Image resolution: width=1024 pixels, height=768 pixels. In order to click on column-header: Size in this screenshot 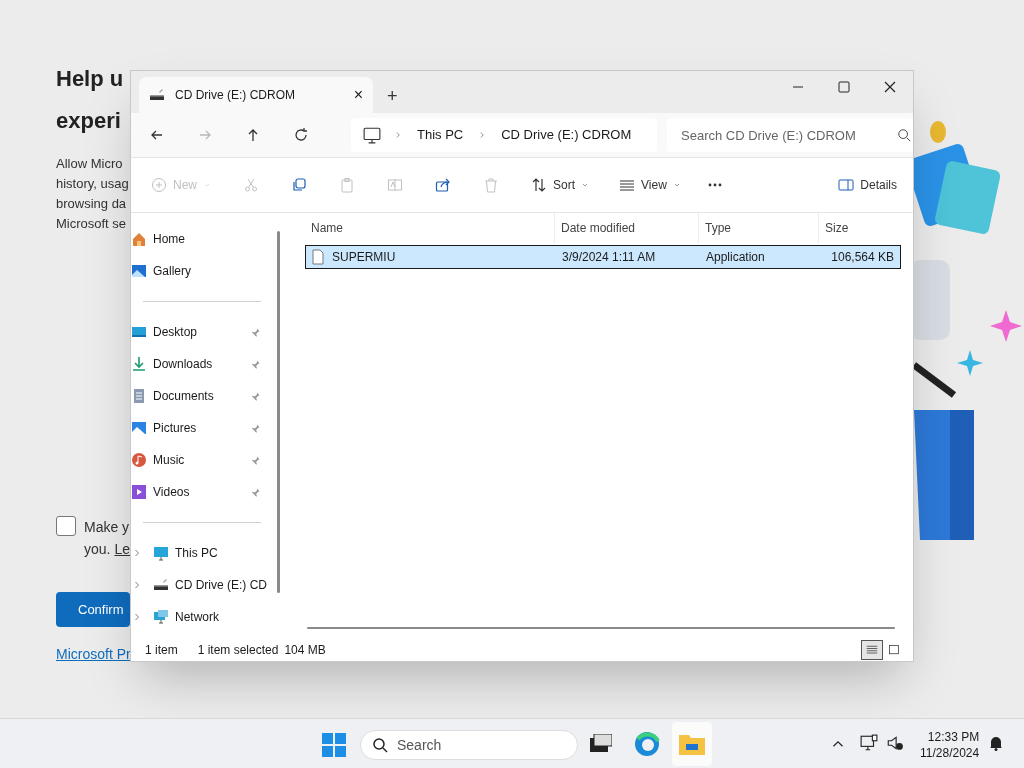, I will do `click(858, 228)`.